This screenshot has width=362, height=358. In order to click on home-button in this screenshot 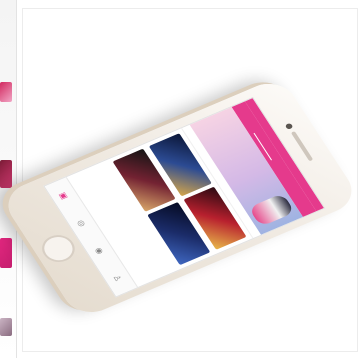, I will do `click(58, 248)`.